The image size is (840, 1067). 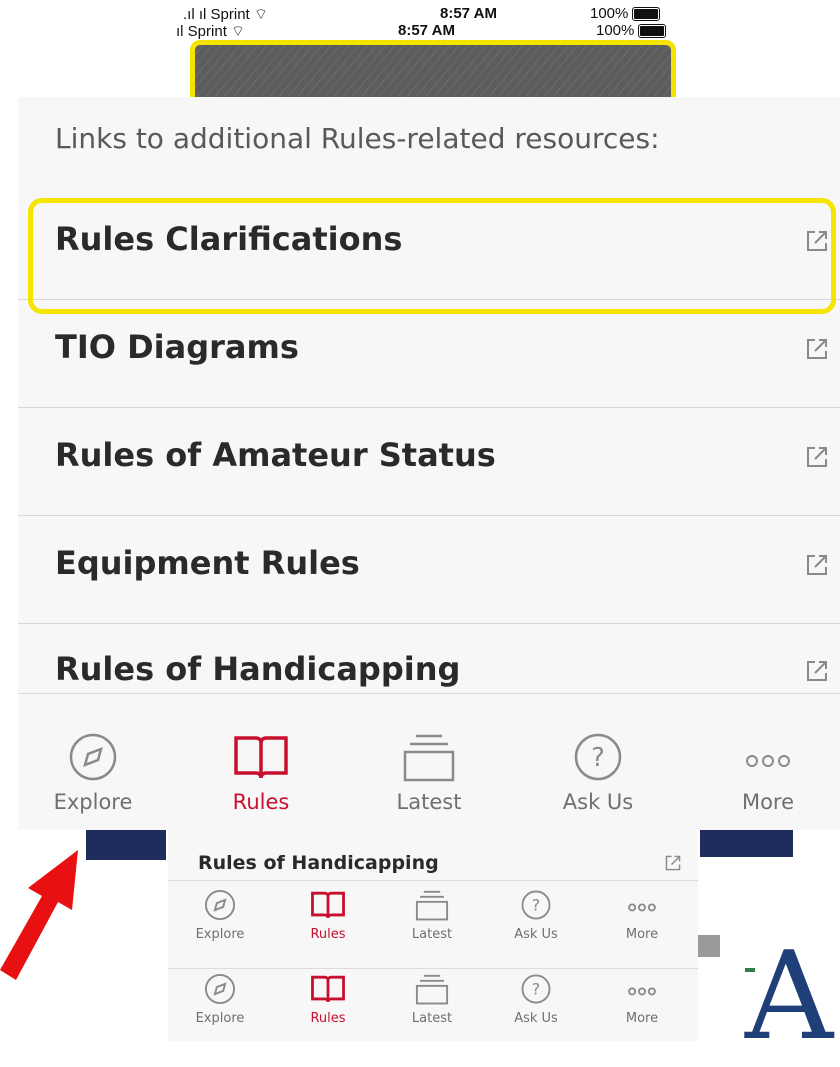 What do you see at coordinates (426, 30) in the screenshot?
I see `status-time-2: 8:57 AM` at bounding box center [426, 30].